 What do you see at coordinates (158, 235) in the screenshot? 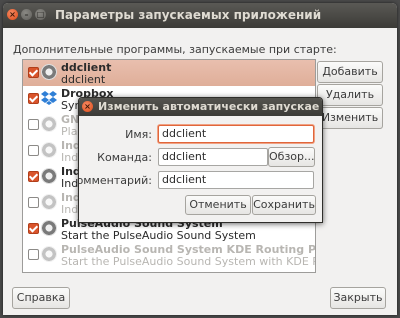
I see `item-description: Start the PulseAudio Sound System` at bounding box center [158, 235].